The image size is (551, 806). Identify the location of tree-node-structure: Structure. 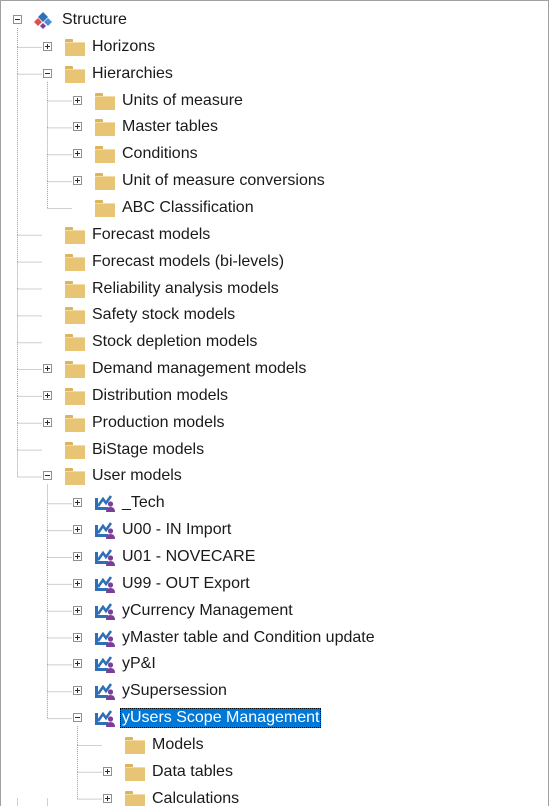
(274, 20).